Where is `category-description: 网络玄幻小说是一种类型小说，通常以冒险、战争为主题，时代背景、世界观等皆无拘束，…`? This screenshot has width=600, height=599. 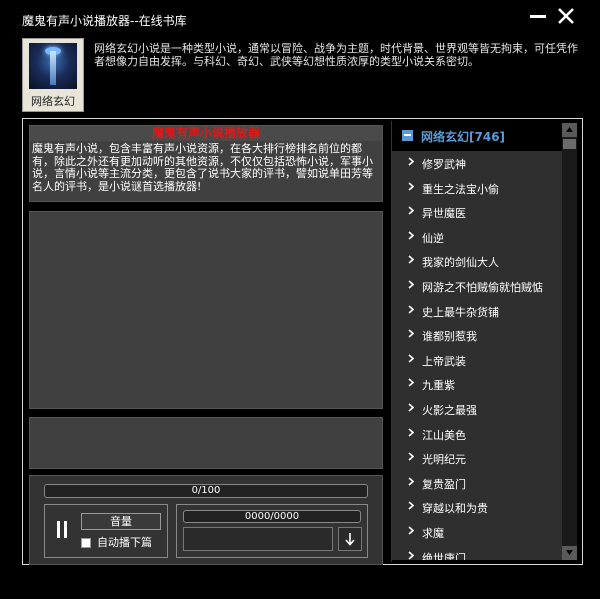
category-description: 网络玄幻小说是一种类型小说，通常以冒险、战争为主题，时代背景、世界观等皆无拘束，… is located at coordinates (336, 55).